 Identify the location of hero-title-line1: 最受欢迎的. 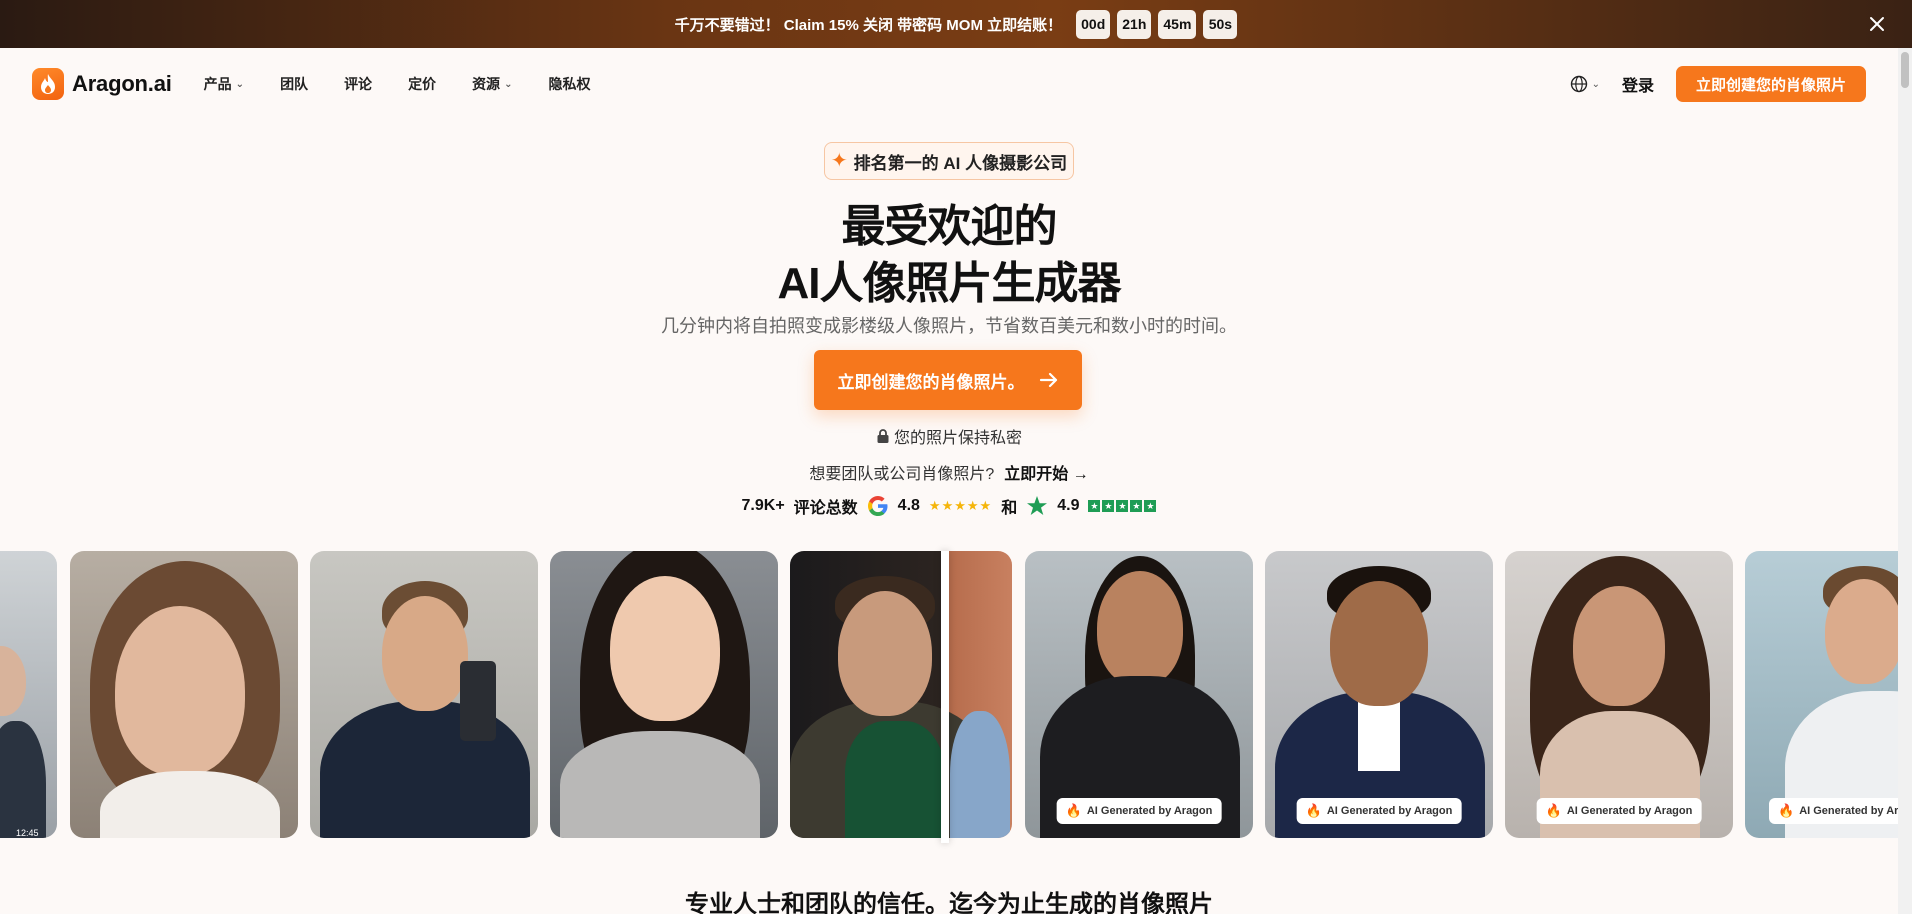
(949, 226).